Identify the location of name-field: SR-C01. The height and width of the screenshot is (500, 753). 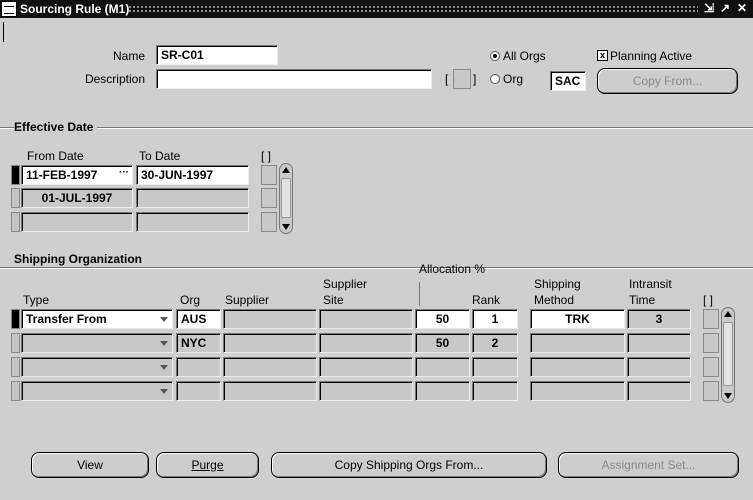
(217, 55).